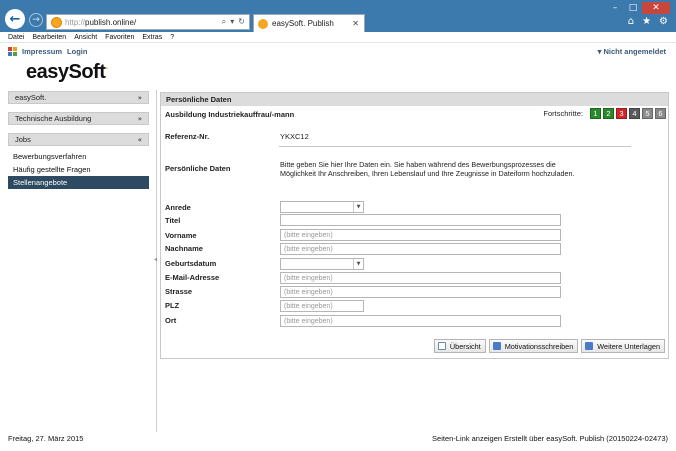 The height and width of the screenshot is (451, 676). What do you see at coordinates (111, 22) in the screenshot?
I see `url-host: publish.online/` at bounding box center [111, 22].